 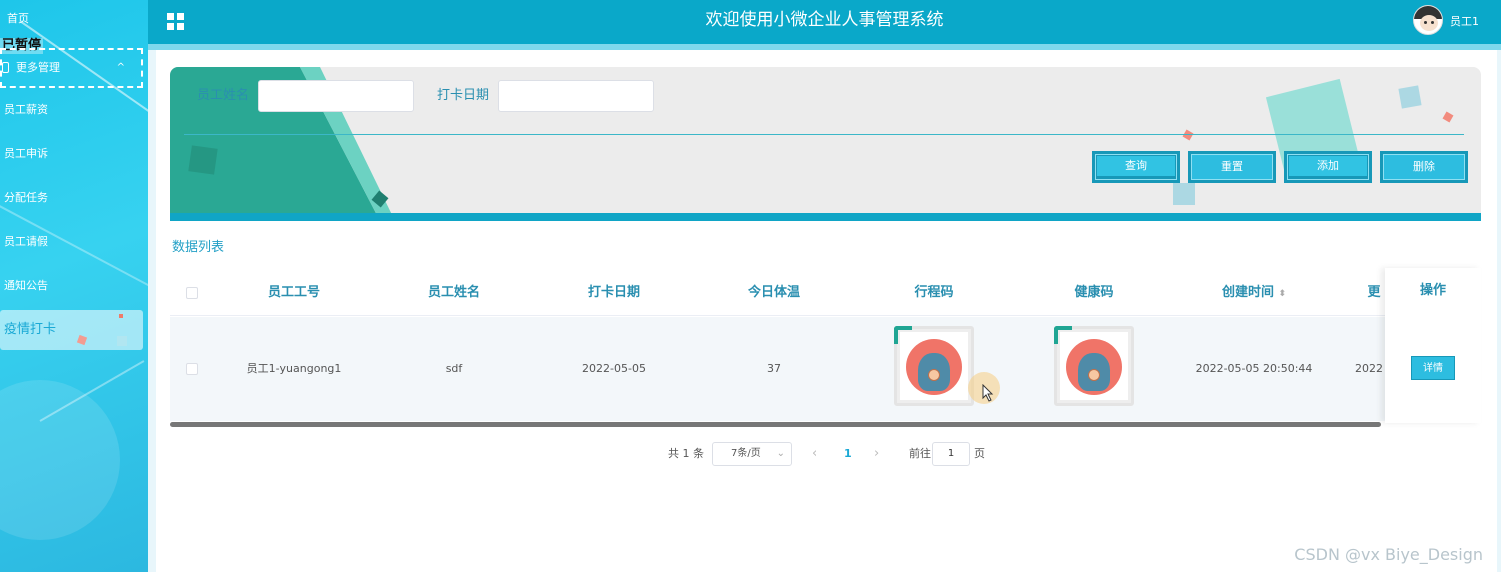 What do you see at coordinates (1232, 167) in the screenshot?
I see `reset-button: 重置` at bounding box center [1232, 167].